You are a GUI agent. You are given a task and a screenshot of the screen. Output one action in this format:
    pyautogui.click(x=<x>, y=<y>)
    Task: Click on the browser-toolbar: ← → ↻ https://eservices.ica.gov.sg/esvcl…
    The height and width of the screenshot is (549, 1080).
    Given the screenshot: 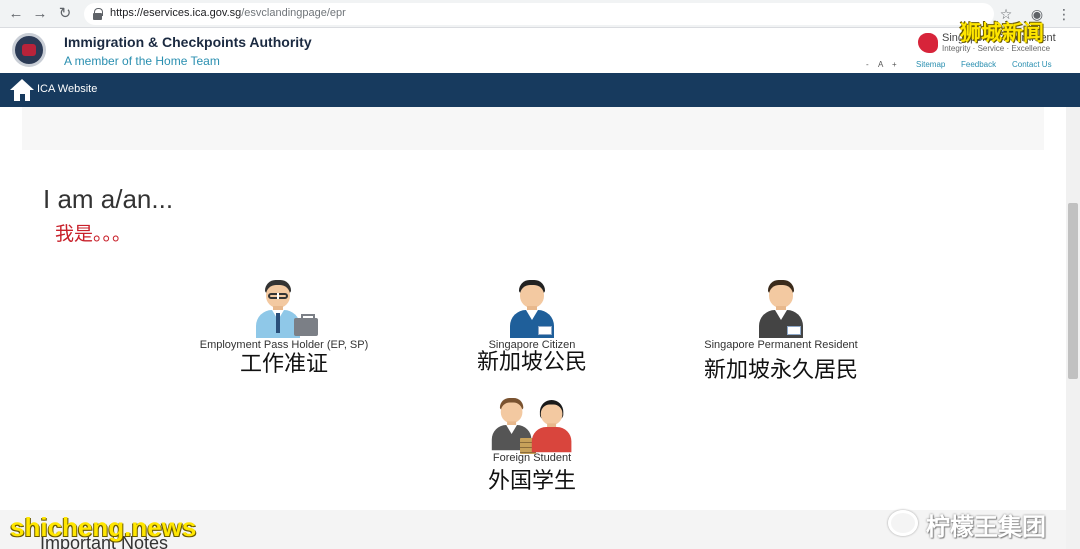 What is the action you would take?
    pyautogui.click(x=540, y=14)
    